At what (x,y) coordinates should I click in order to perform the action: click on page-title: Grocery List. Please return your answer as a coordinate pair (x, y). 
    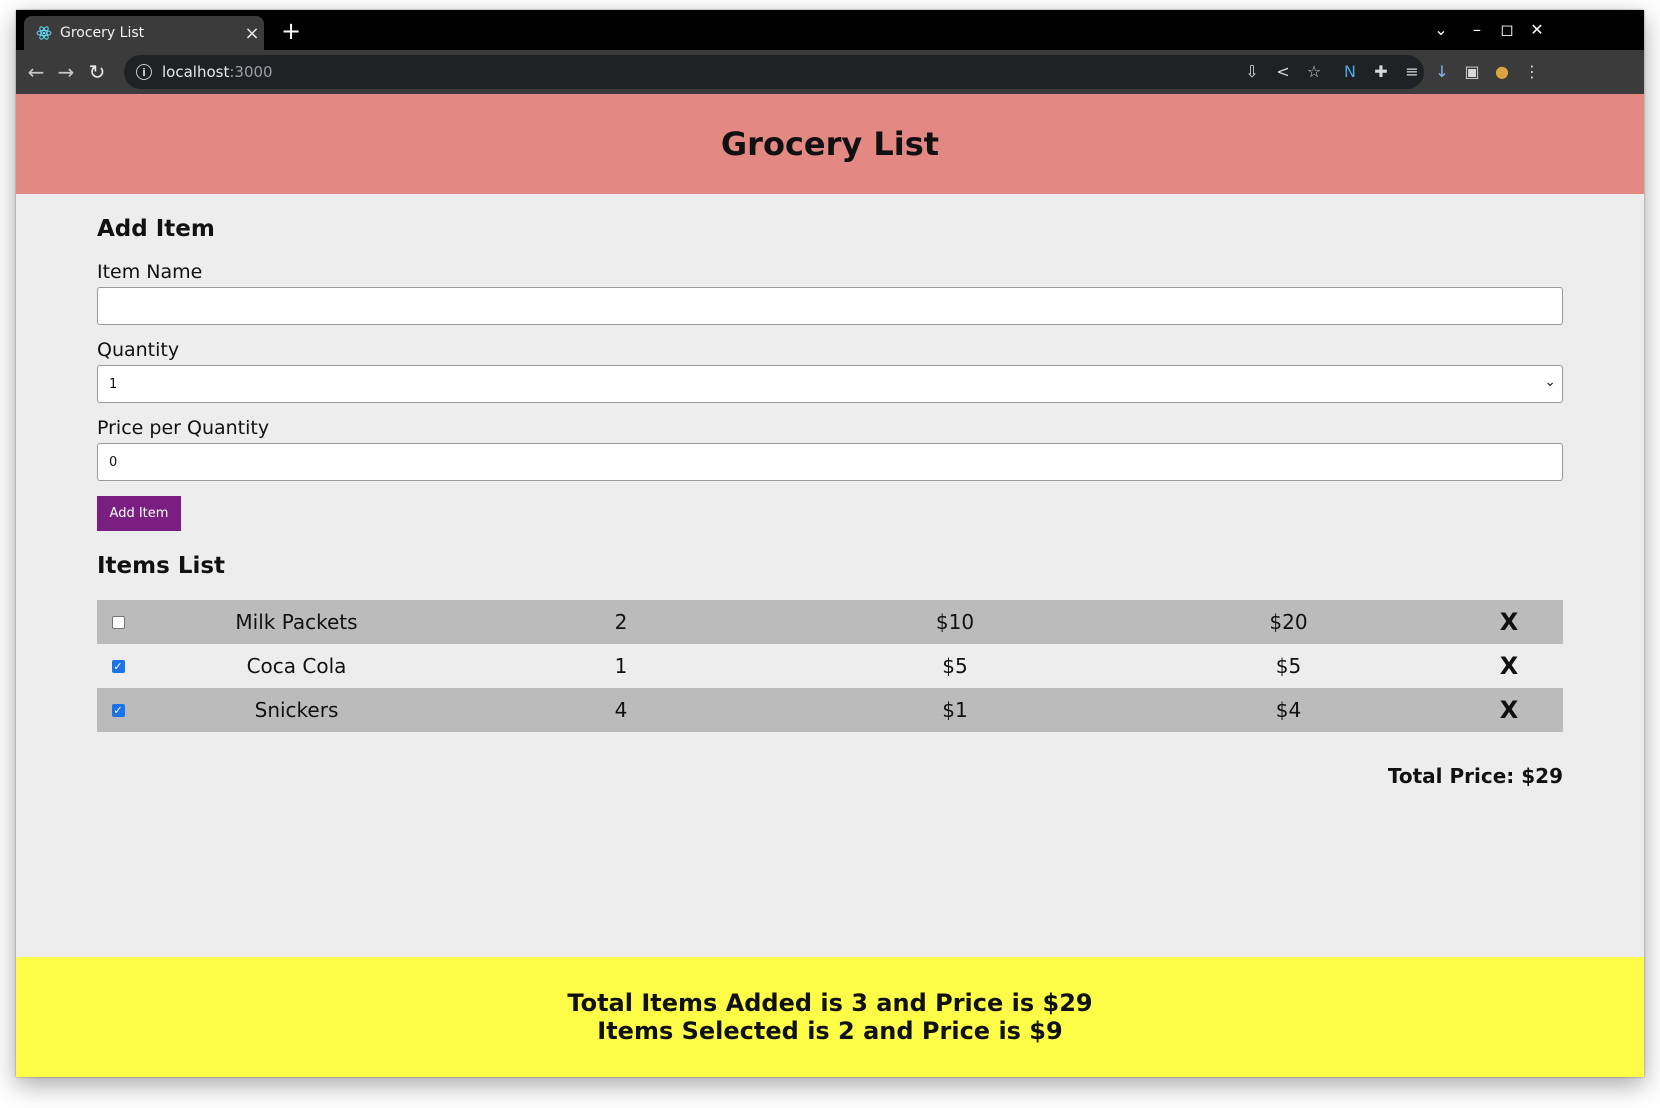
    Looking at the image, I should click on (830, 144).